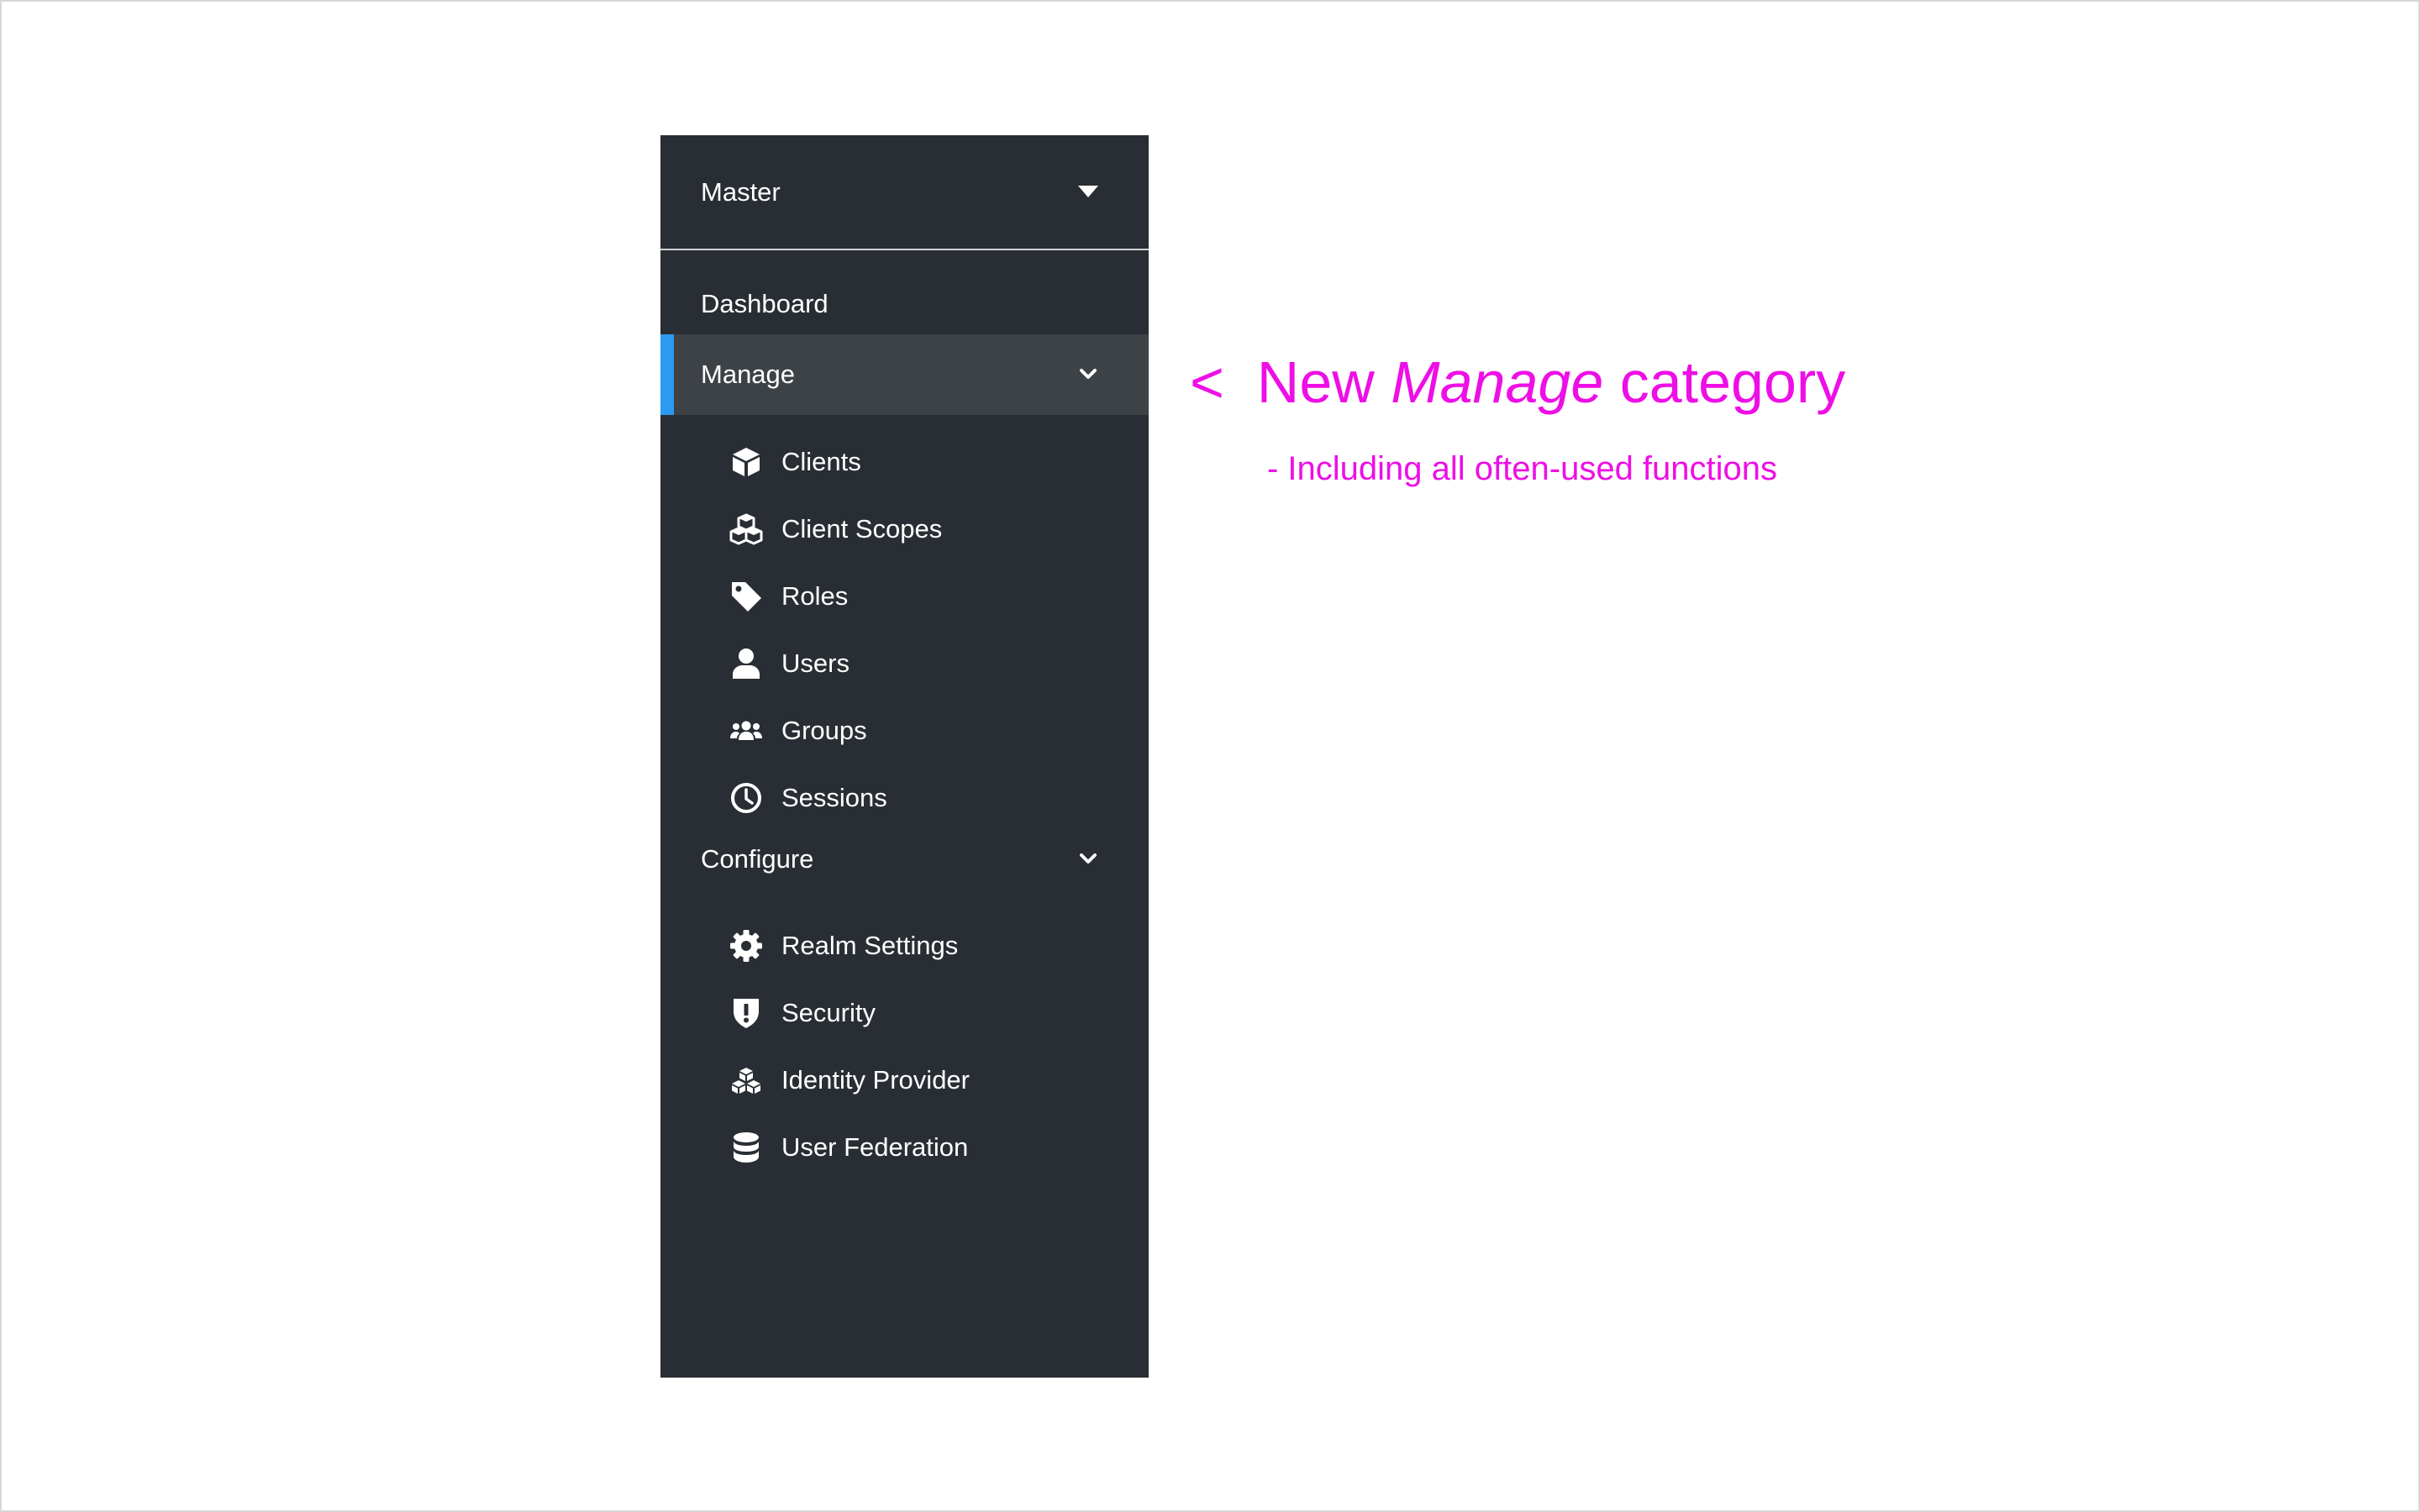  I want to click on sidebar-item-identity-provider: Identity Provider, so click(904, 1080).